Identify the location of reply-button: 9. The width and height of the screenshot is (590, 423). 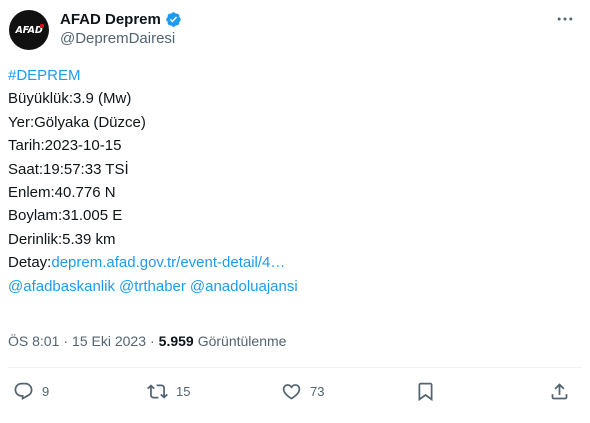
(31, 391).